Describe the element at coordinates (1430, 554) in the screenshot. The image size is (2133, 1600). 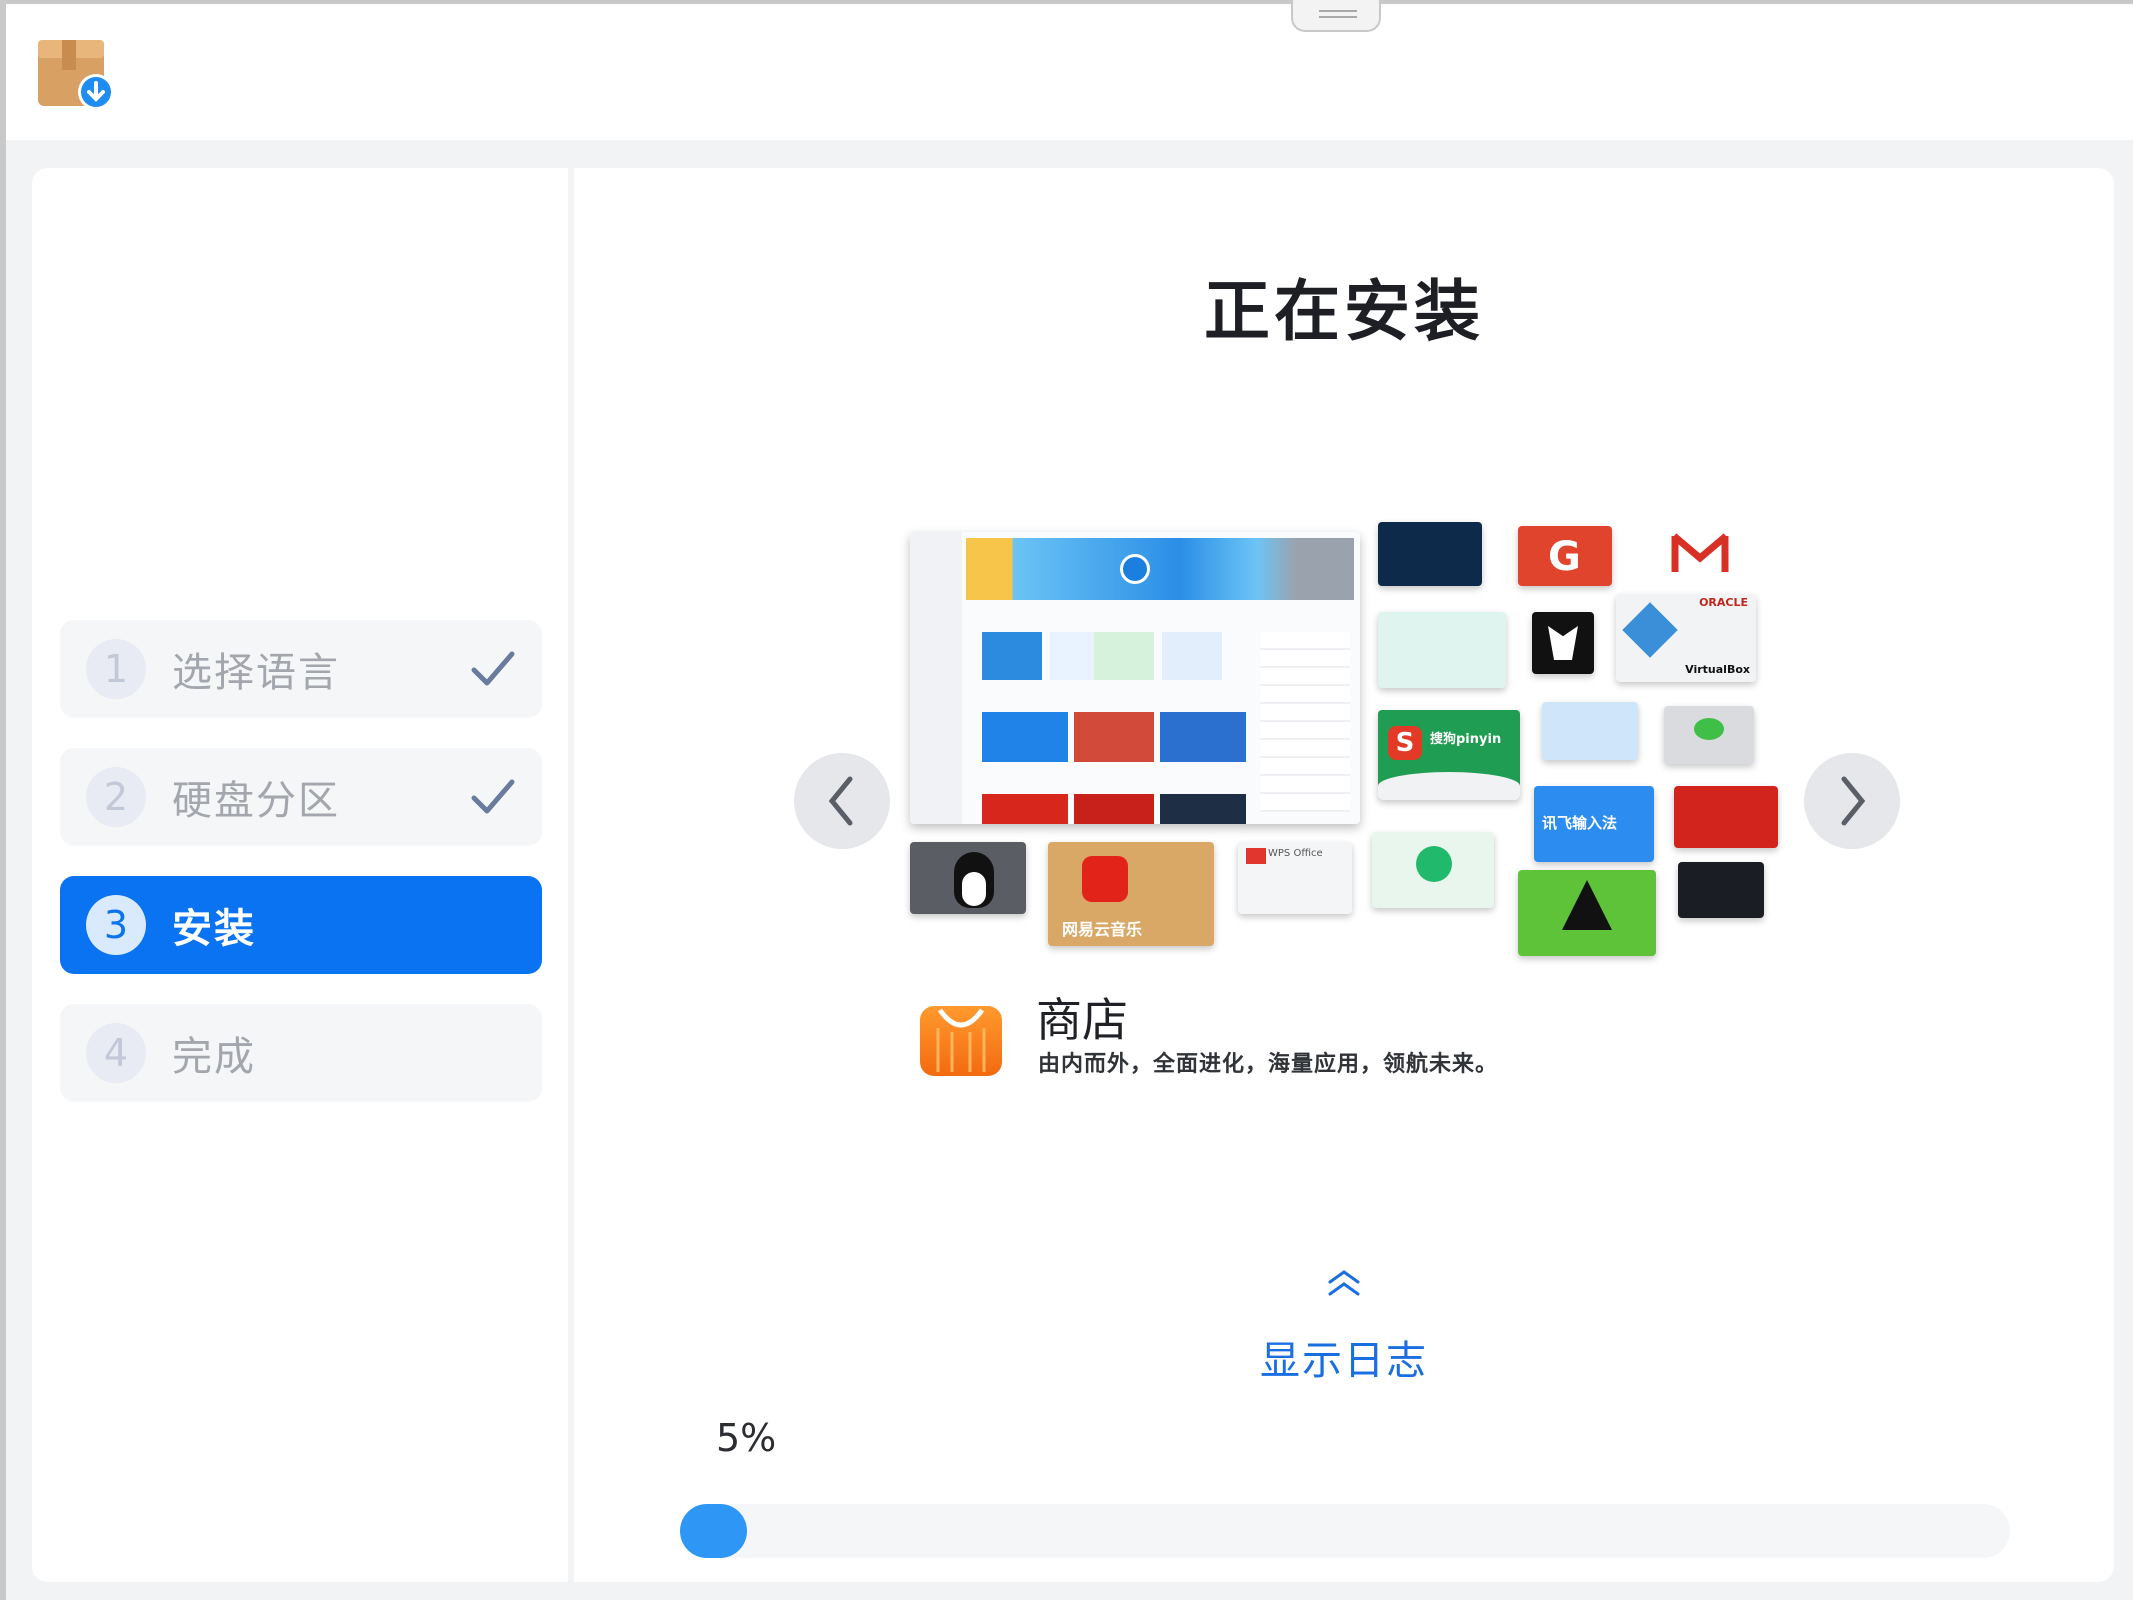
I see `tile-dark-app` at that location.